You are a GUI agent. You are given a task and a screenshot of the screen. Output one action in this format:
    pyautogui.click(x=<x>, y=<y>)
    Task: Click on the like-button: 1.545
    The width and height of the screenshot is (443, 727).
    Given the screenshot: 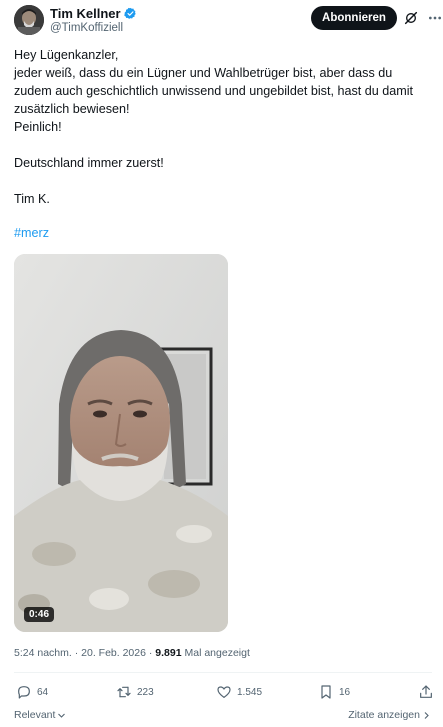 What is the action you would take?
    pyautogui.click(x=239, y=692)
    